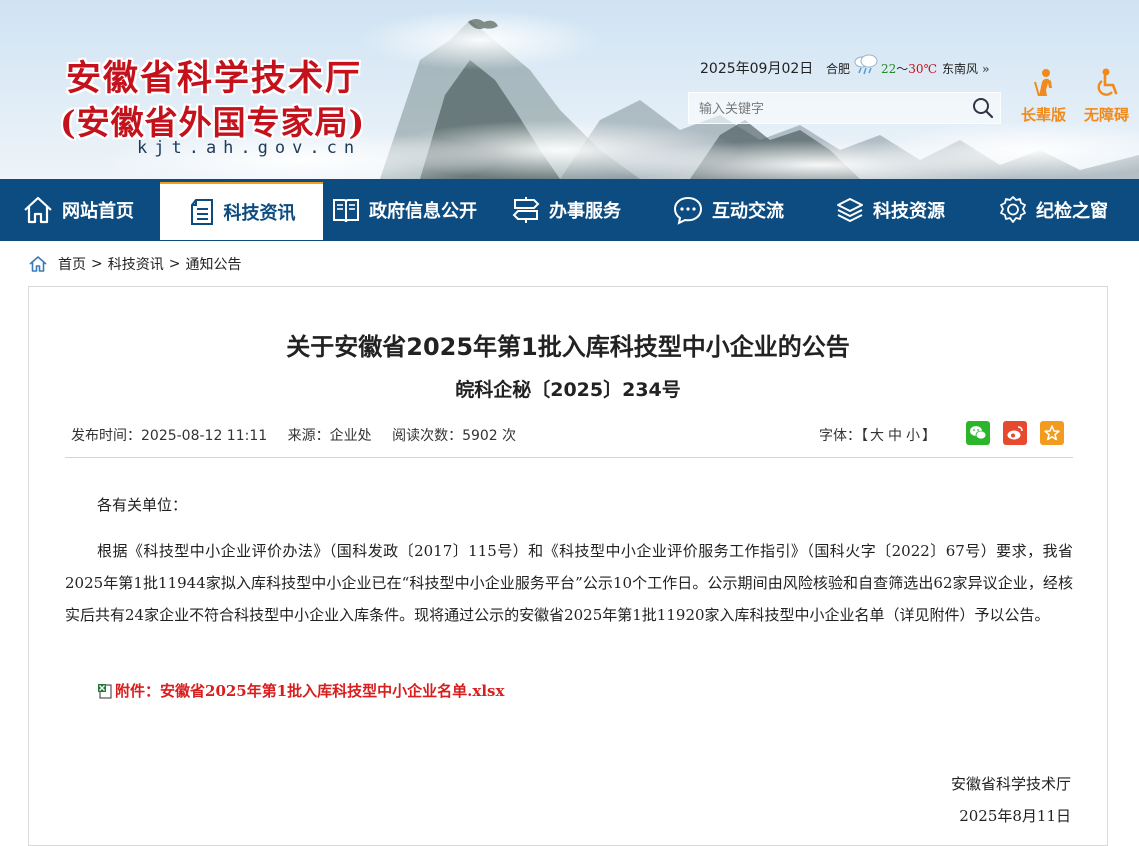 The width and height of the screenshot is (1139, 846). Describe the element at coordinates (829, 109) in the screenshot. I see `search-input` at that location.